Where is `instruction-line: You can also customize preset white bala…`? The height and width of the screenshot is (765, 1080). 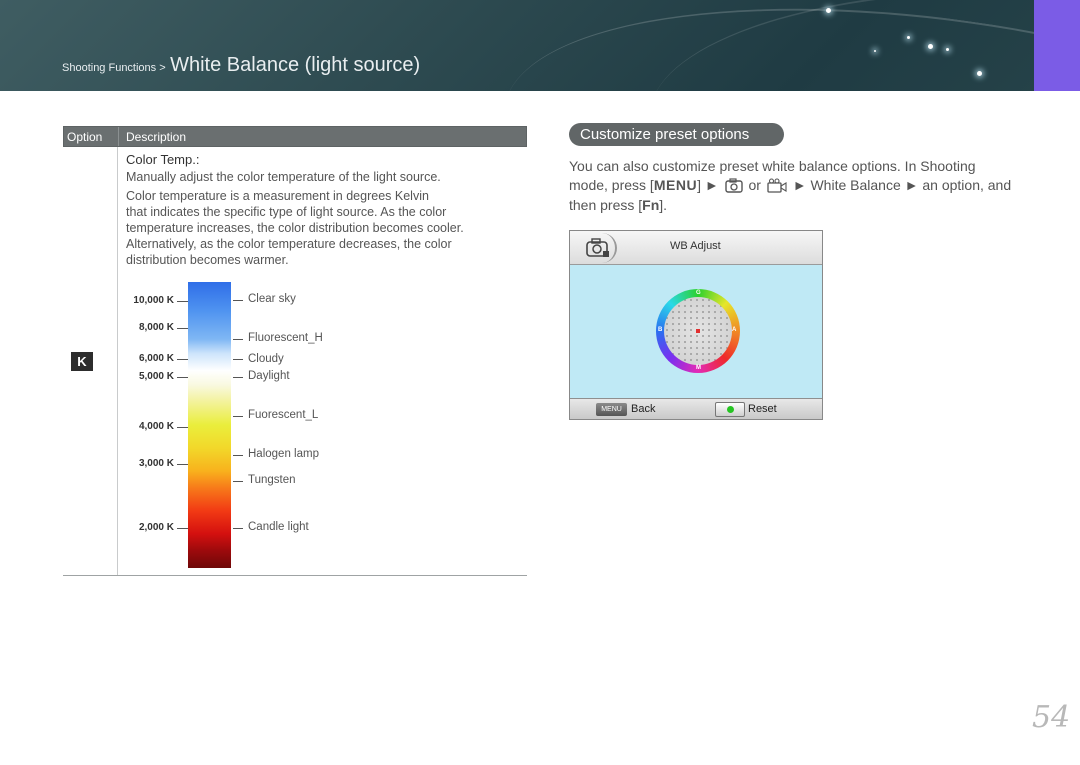 instruction-line: You can also customize preset white bala… is located at coordinates (772, 166).